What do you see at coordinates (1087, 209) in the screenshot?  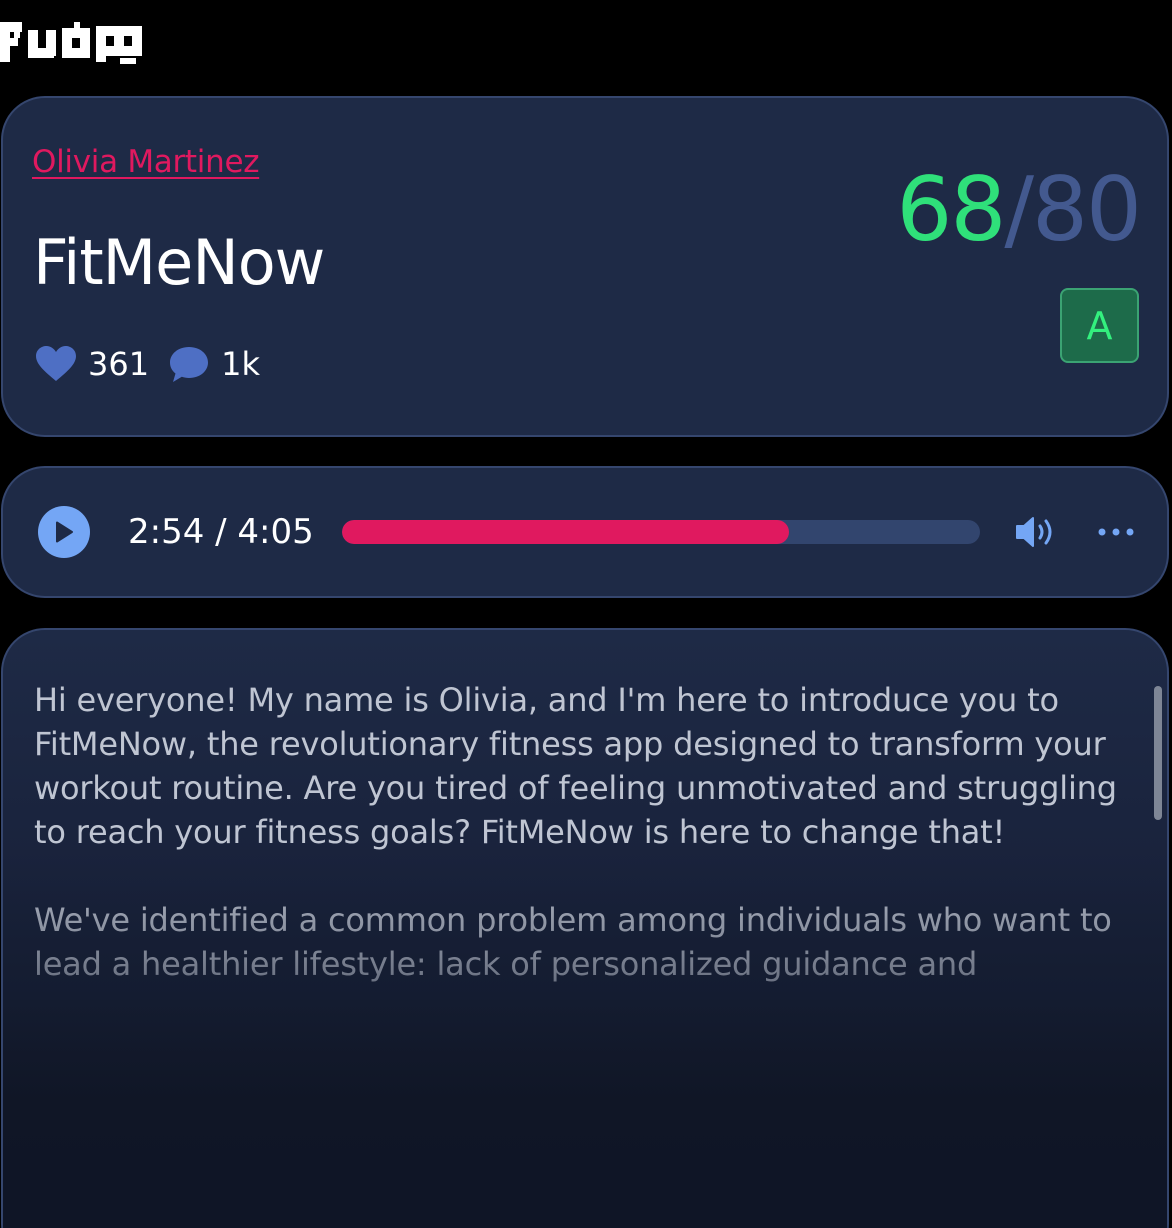 I see `score-max: 80` at bounding box center [1087, 209].